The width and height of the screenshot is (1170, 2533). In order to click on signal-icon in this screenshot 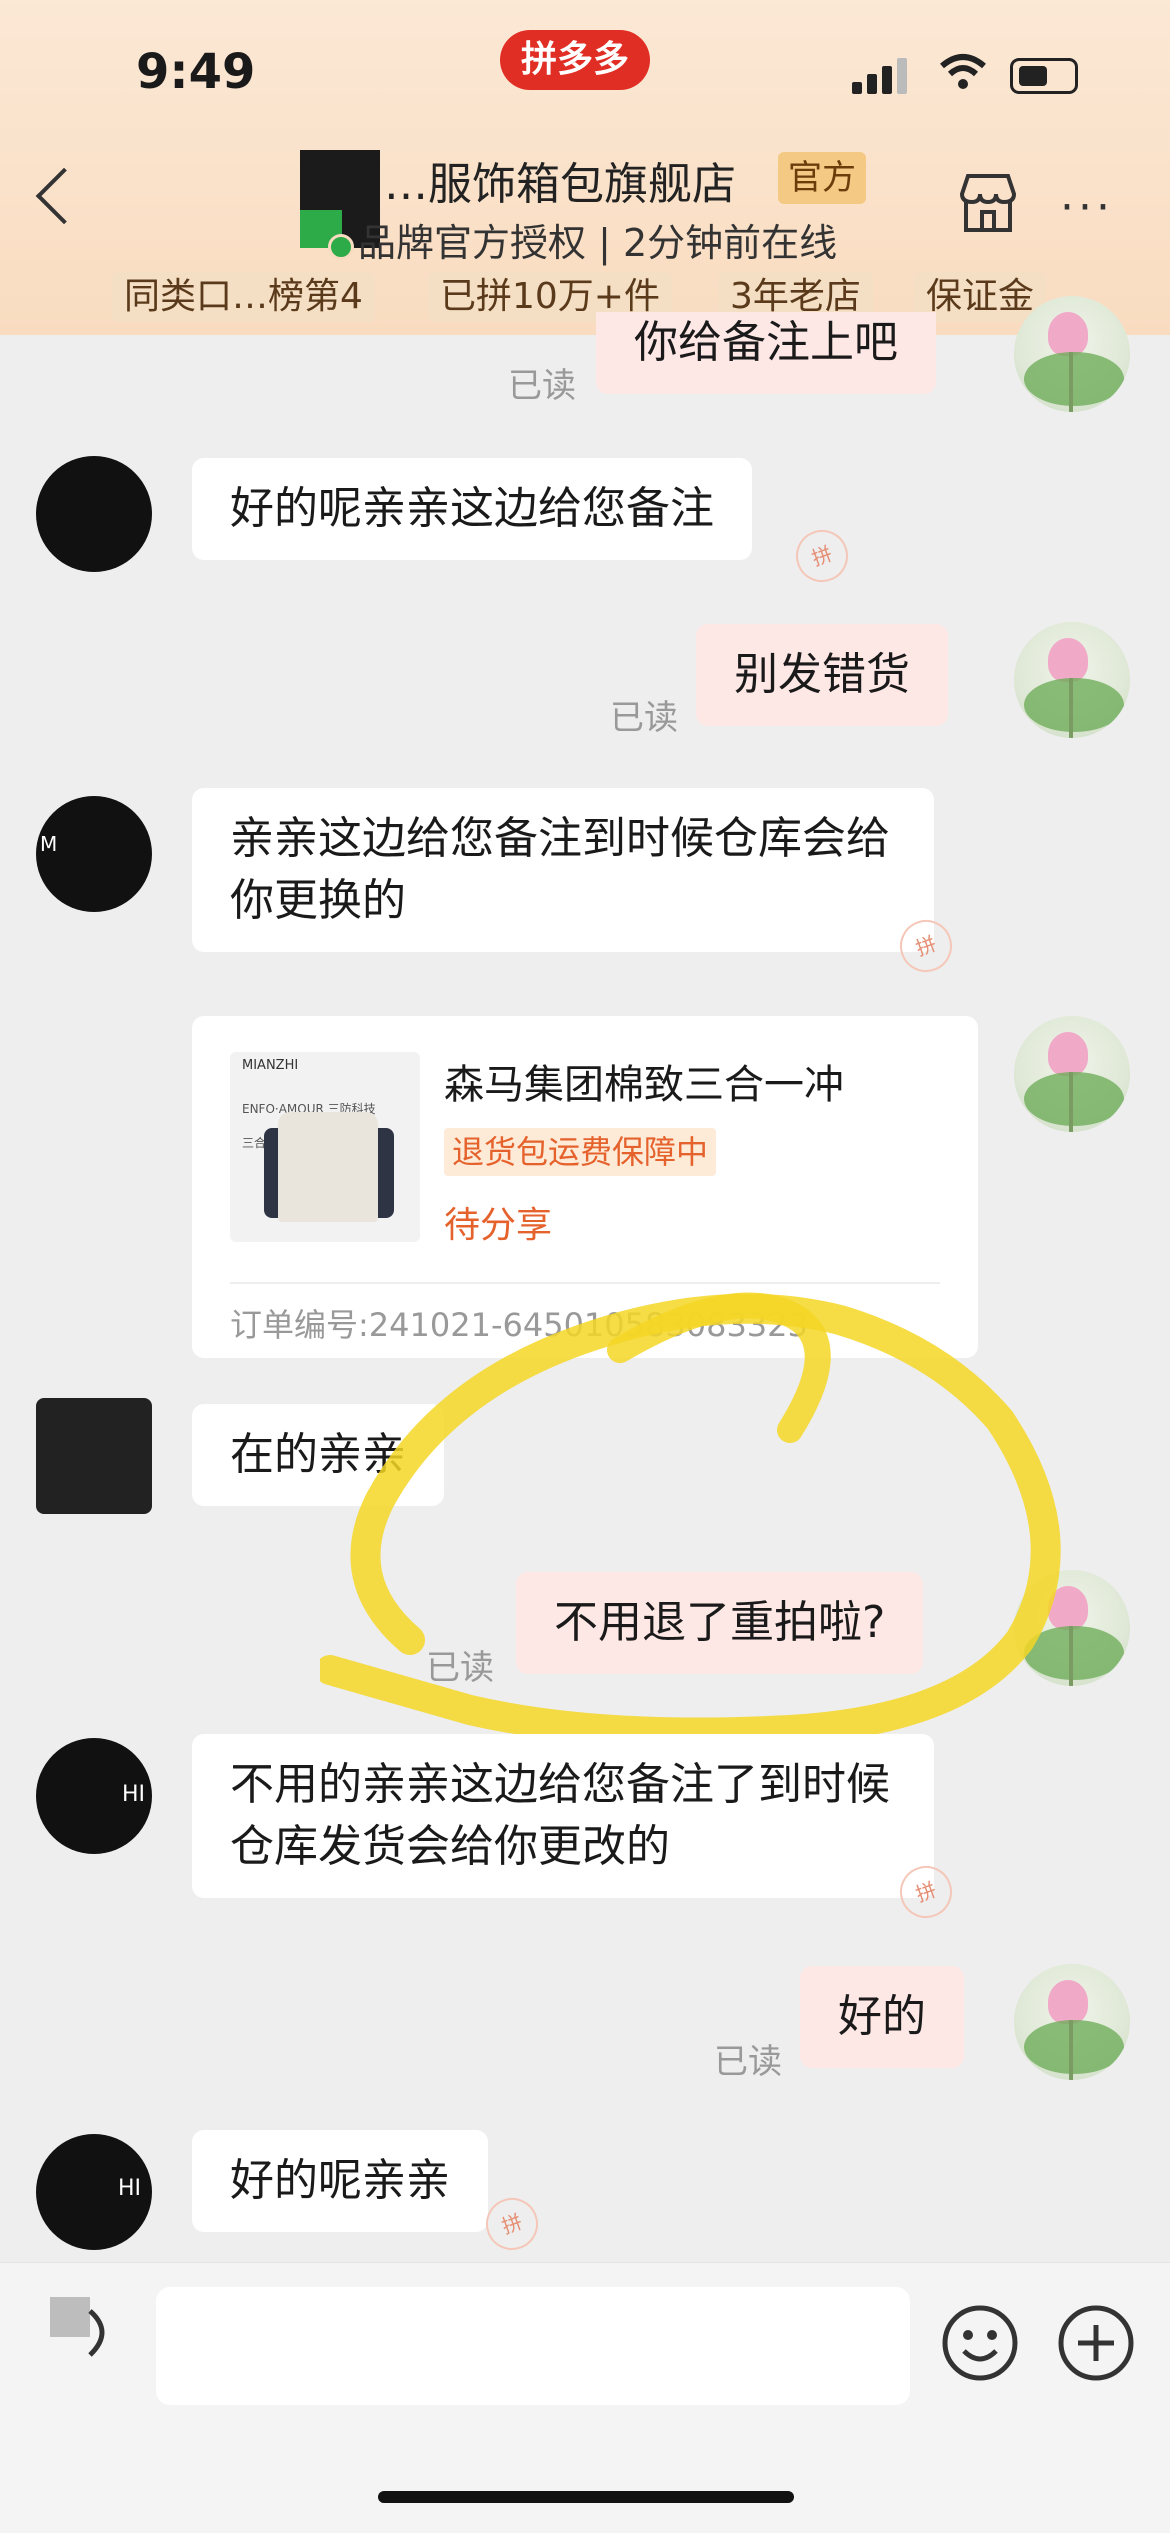, I will do `click(879, 76)`.